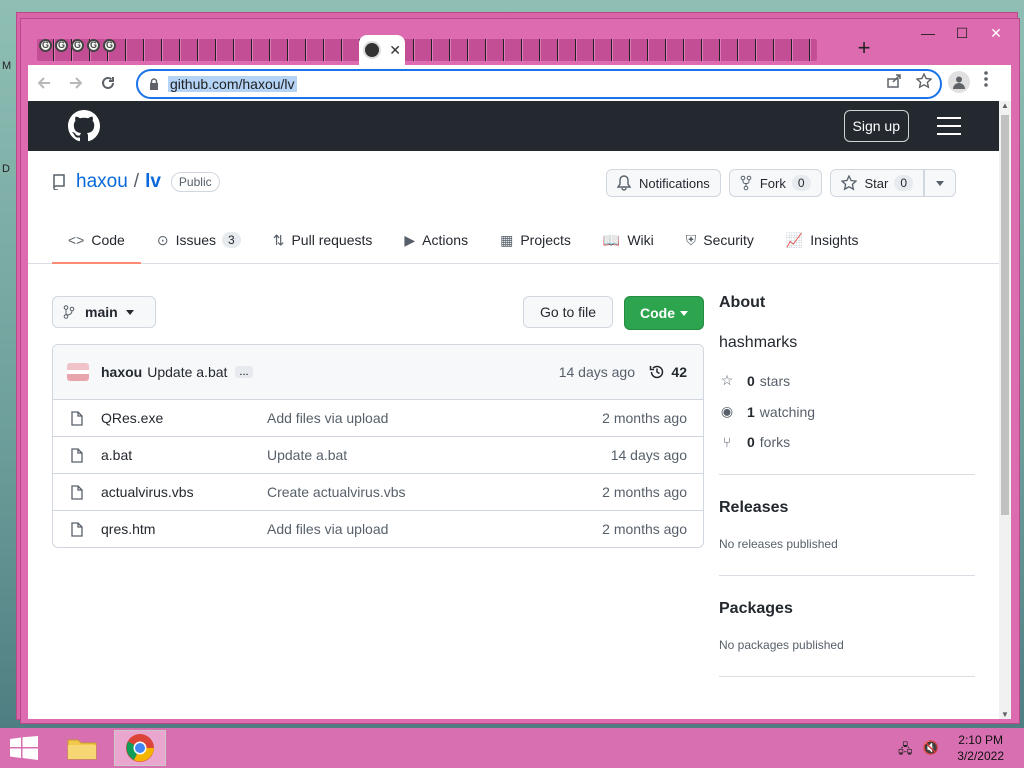  I want to click on packages-heading: Packages, so click(847, 609).